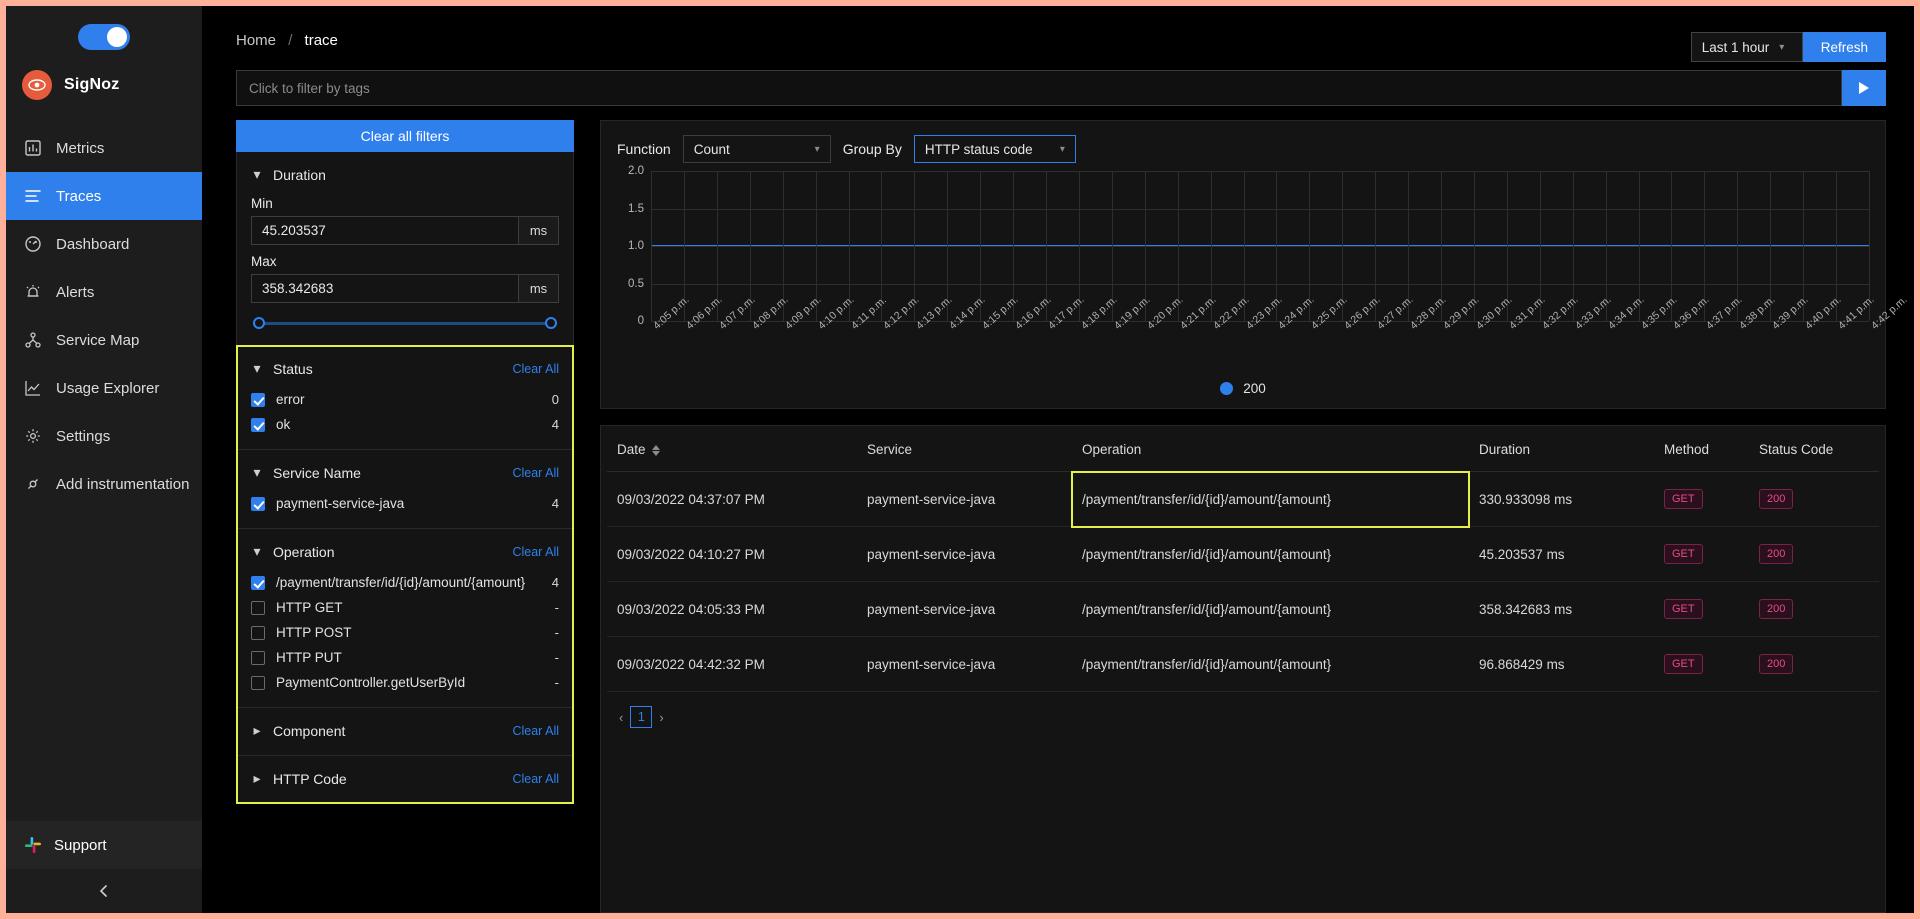 The width and height of the screenshot is (1920, 919). I want to click on filter-row: HTTP PUT -, so click(405, 657).